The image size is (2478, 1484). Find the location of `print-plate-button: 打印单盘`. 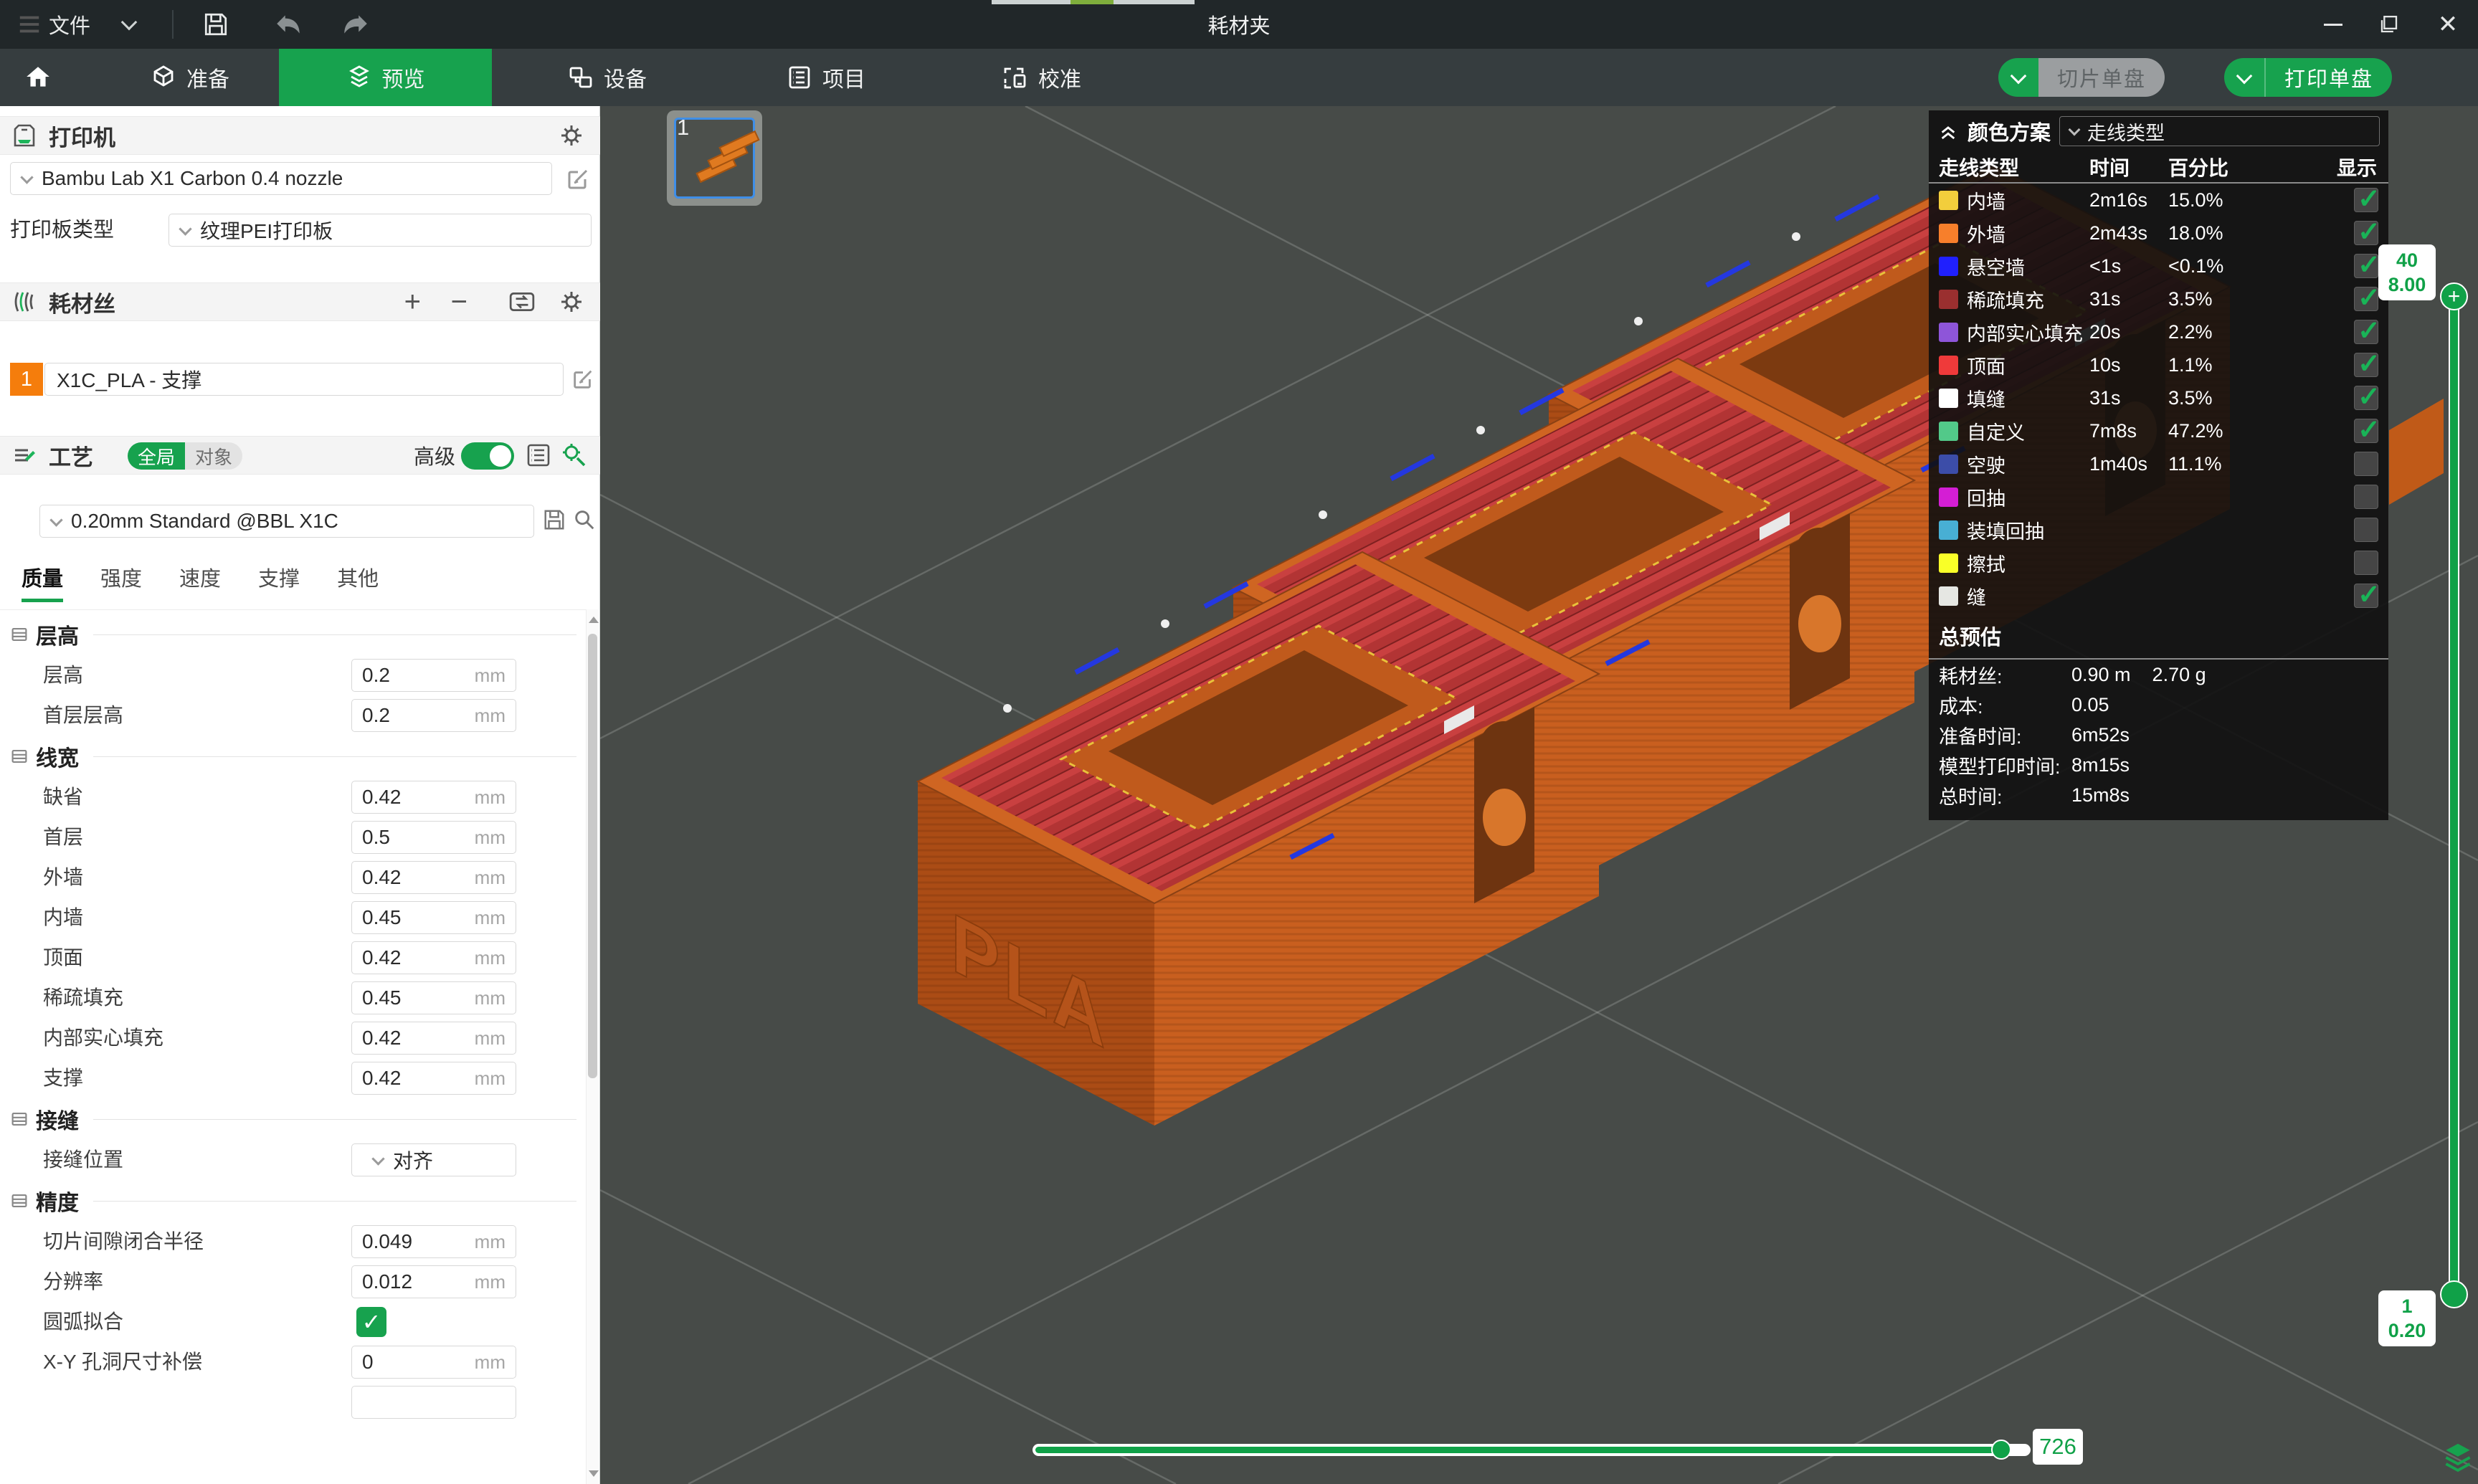

print-plate-button: 打印单盘 is located at coordinates (2308, 77).